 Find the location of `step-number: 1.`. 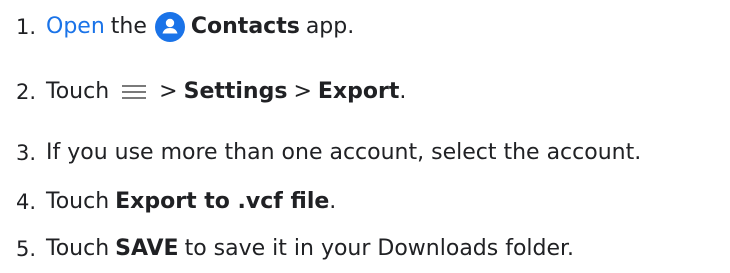

step-number: 1. is located at coordinates (26, 26).